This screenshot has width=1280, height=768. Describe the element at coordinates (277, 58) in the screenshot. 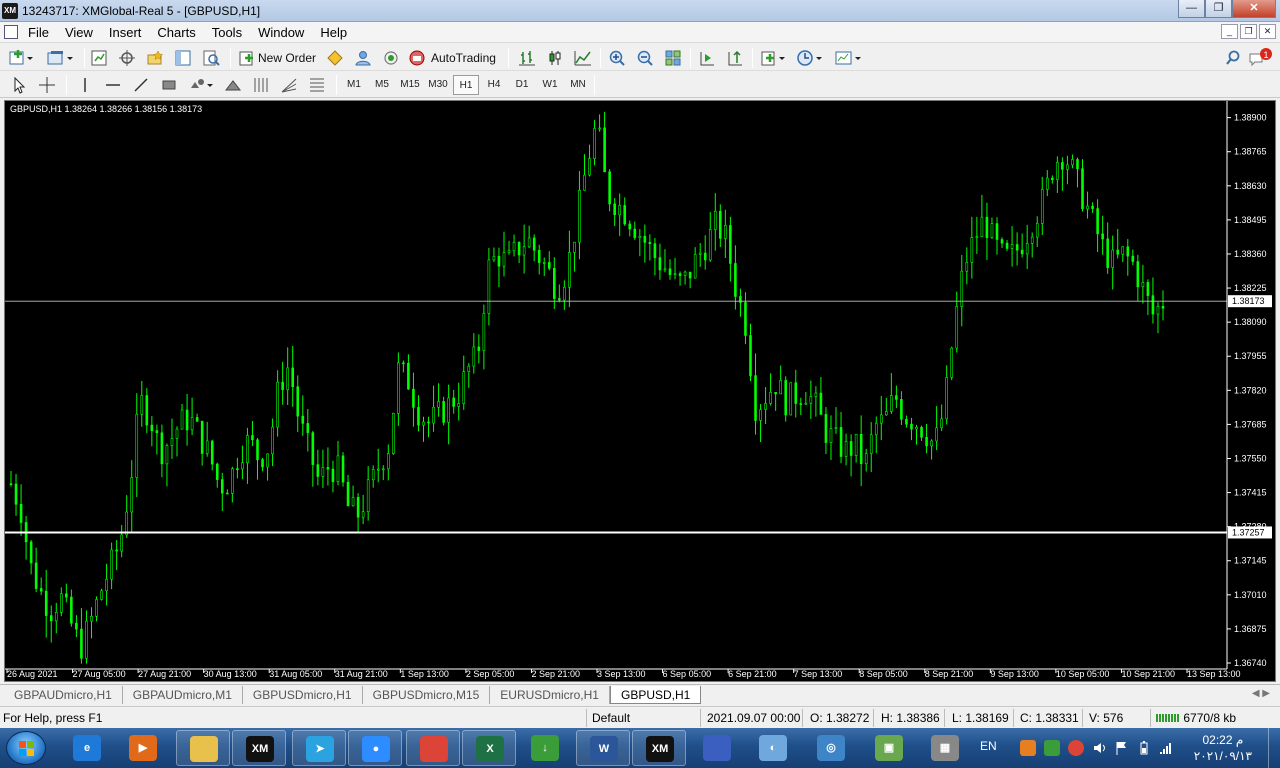

I see `new-order-button: New Order` at that location.